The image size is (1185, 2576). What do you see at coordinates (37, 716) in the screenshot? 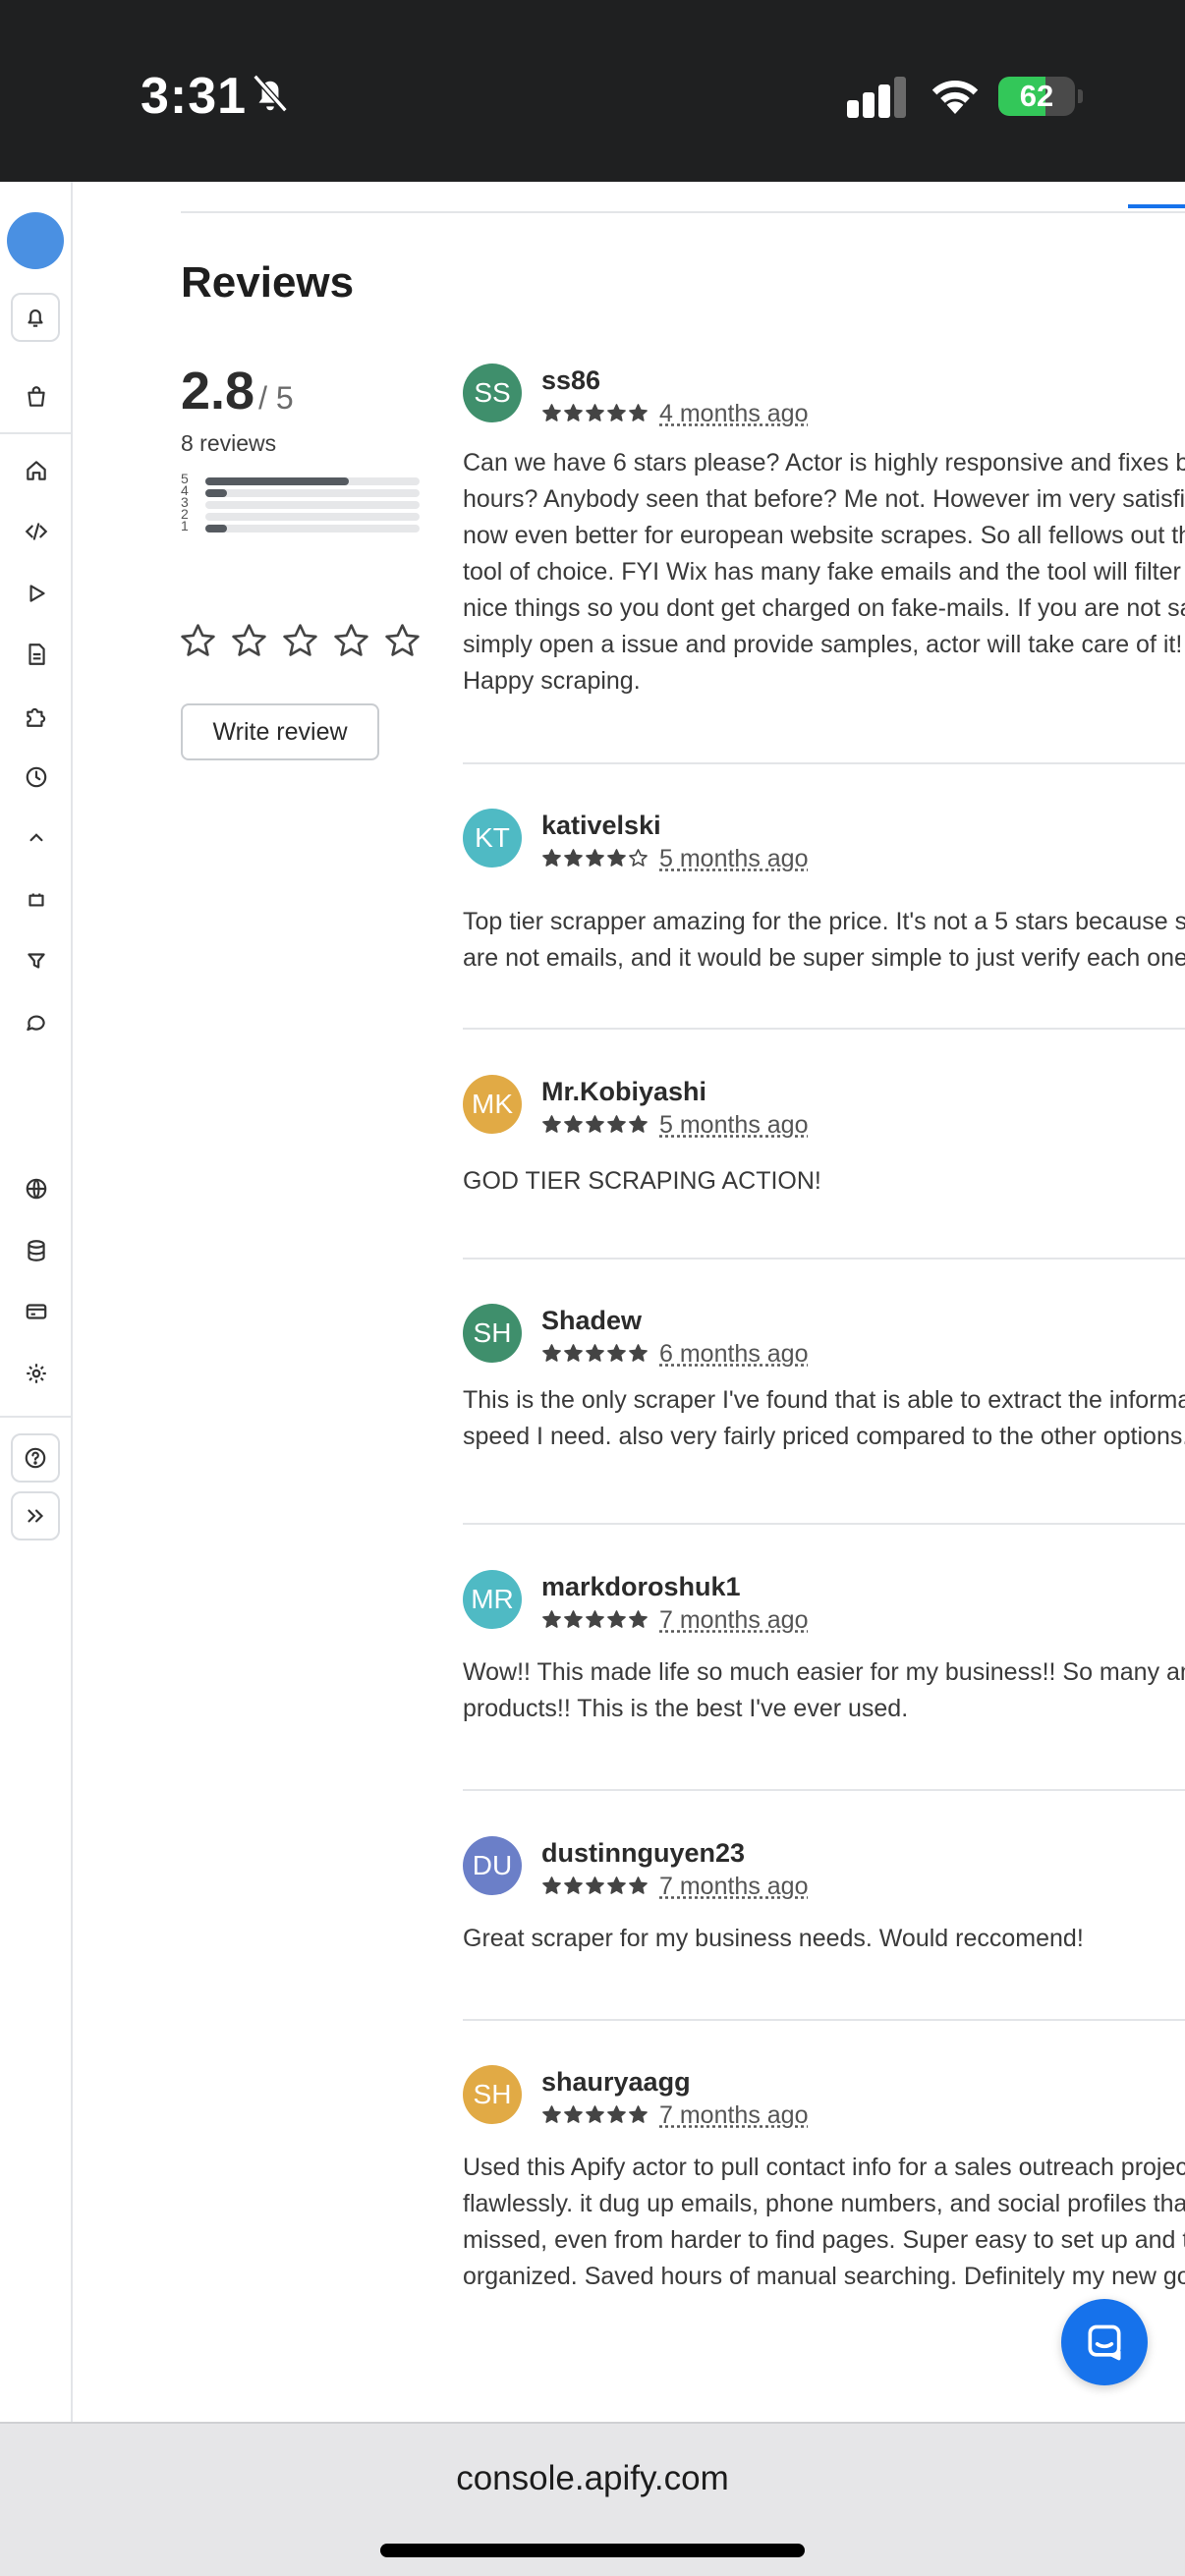
I see `puzzle-icon` at bounding box center [37, 716].